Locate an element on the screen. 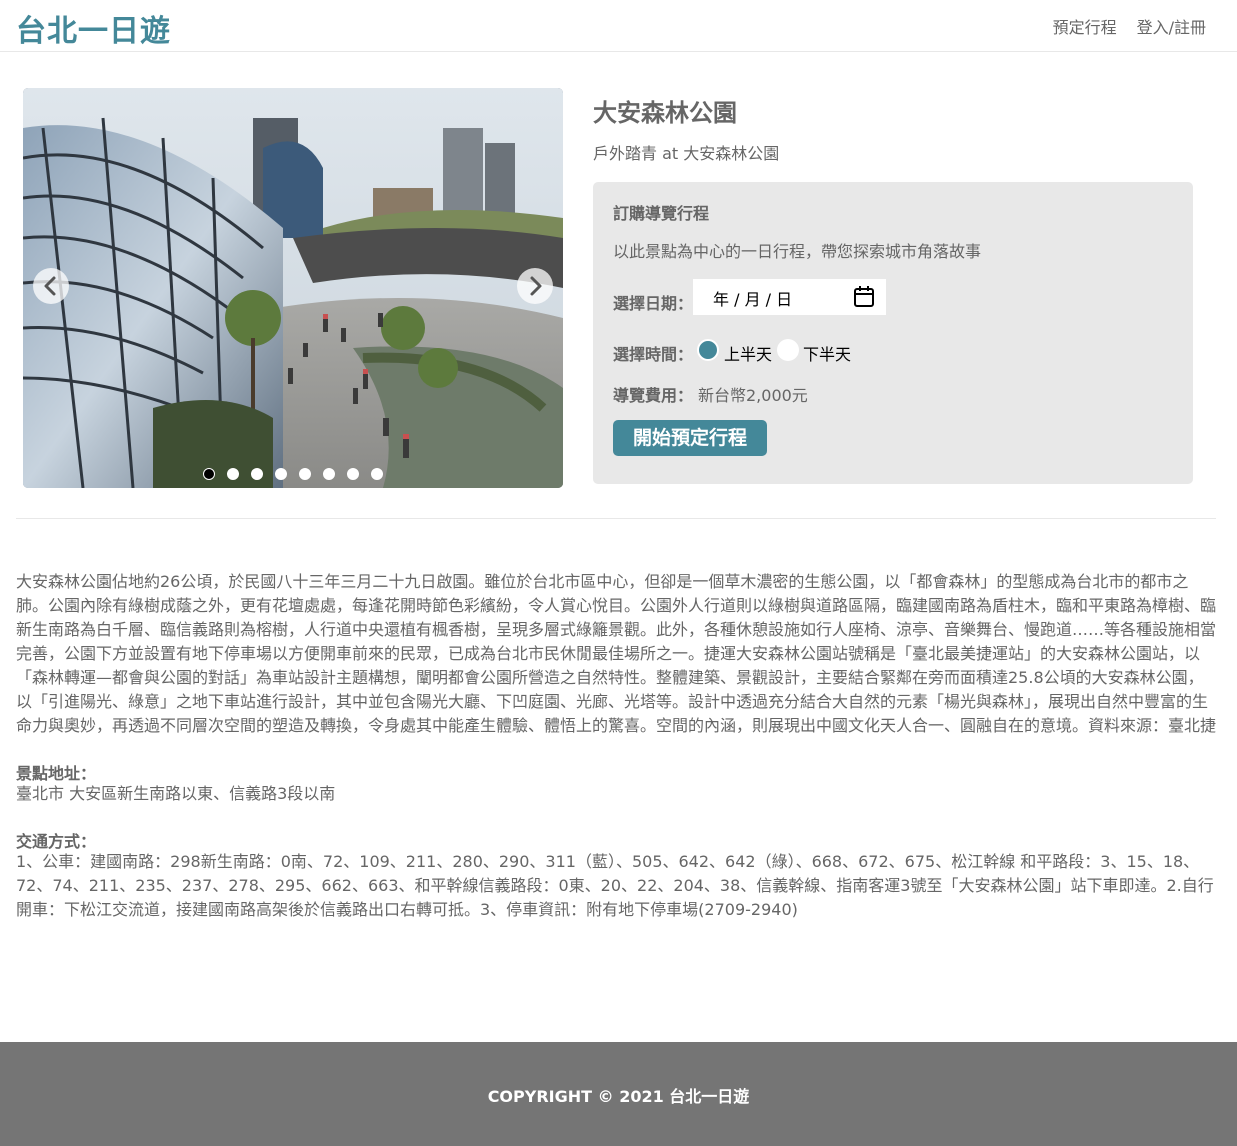 The image size is (1237, 1146). fee-label: 導覽費用： is located at coordinates (653, 395).